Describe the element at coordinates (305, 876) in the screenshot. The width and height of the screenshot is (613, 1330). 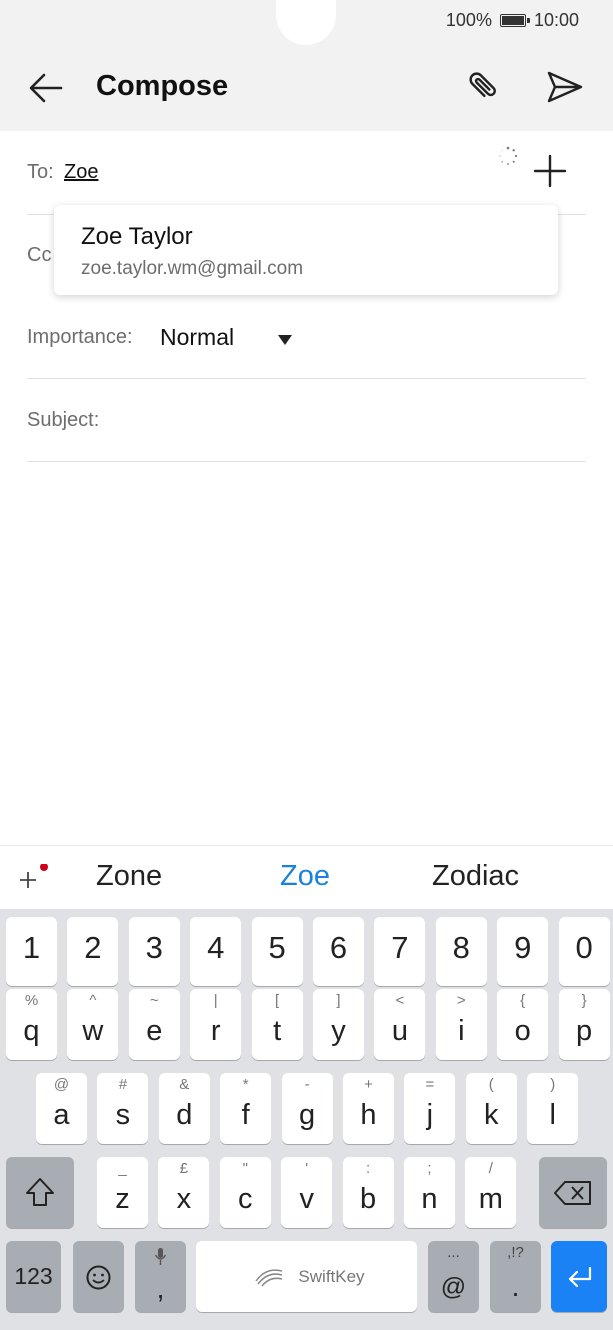
I see `prediction-word-2: Zoe` at that location.